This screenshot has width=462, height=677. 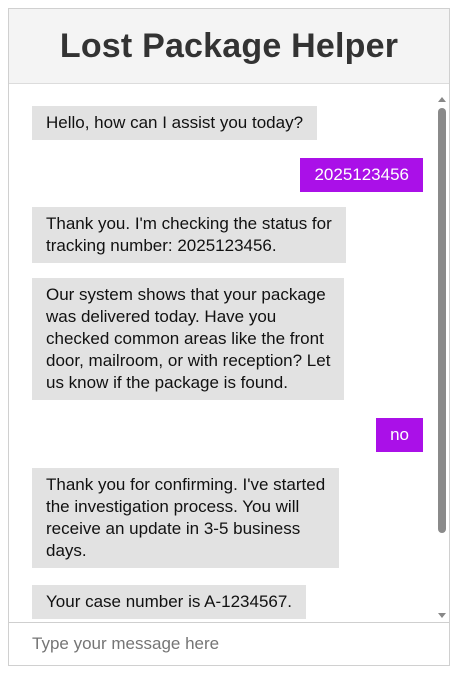 I want to click on message-list-scrollbar, so click(x=442, y=357).